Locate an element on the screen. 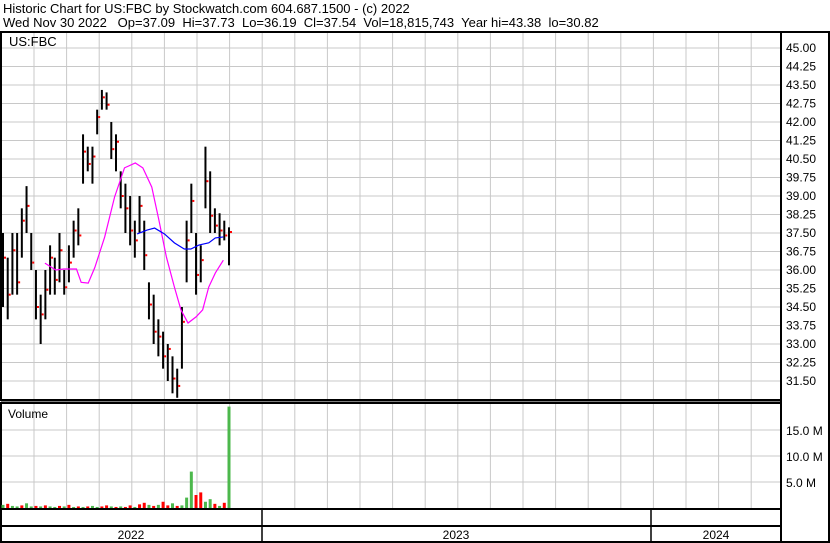  price-tick-label: 34.50 is located at coordinates (801, 307).